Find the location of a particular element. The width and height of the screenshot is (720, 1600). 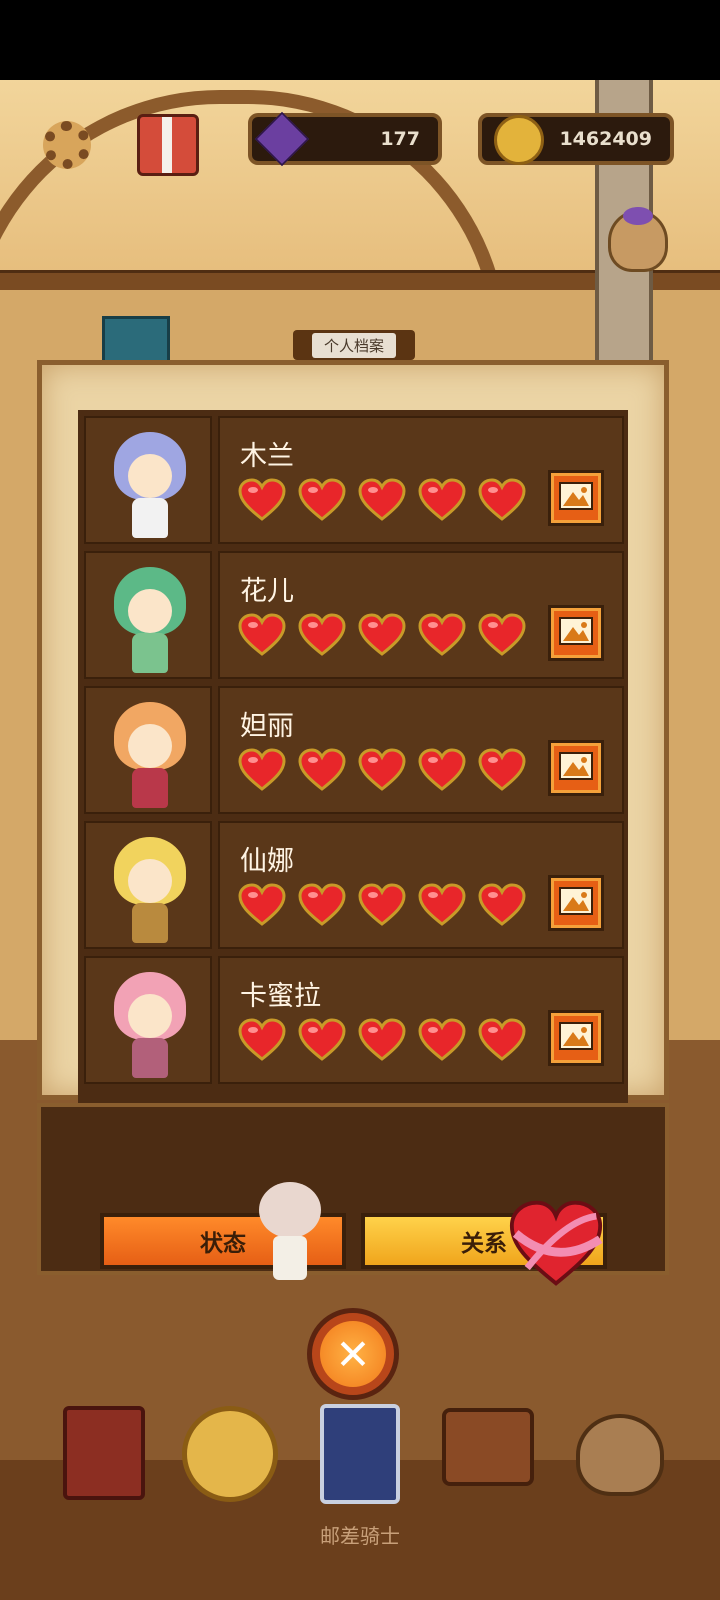

character-name: 木兰 is located at coordinates (267, 456).